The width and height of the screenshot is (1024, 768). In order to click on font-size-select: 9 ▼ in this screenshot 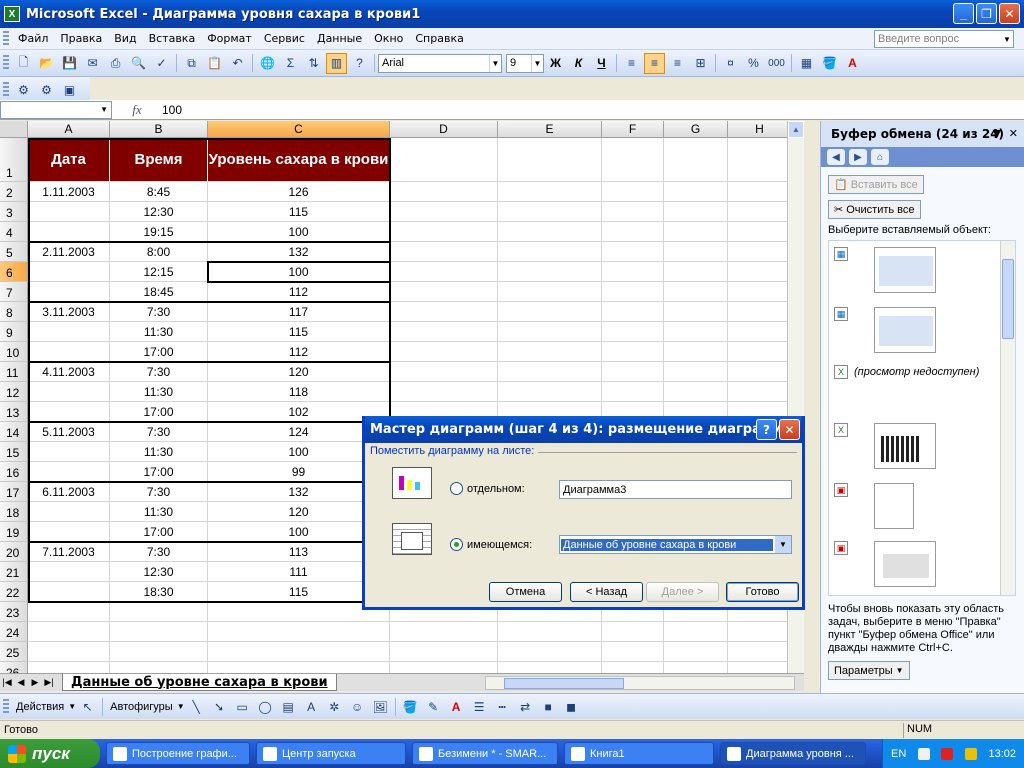, I will do `click(525, 63)`.